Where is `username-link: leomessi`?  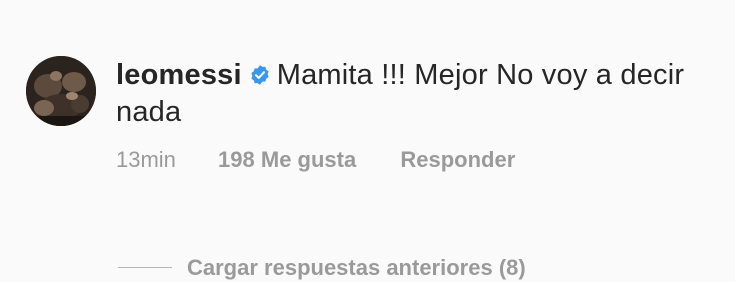 username-link: leomessi is located at coordinates (179, 75).